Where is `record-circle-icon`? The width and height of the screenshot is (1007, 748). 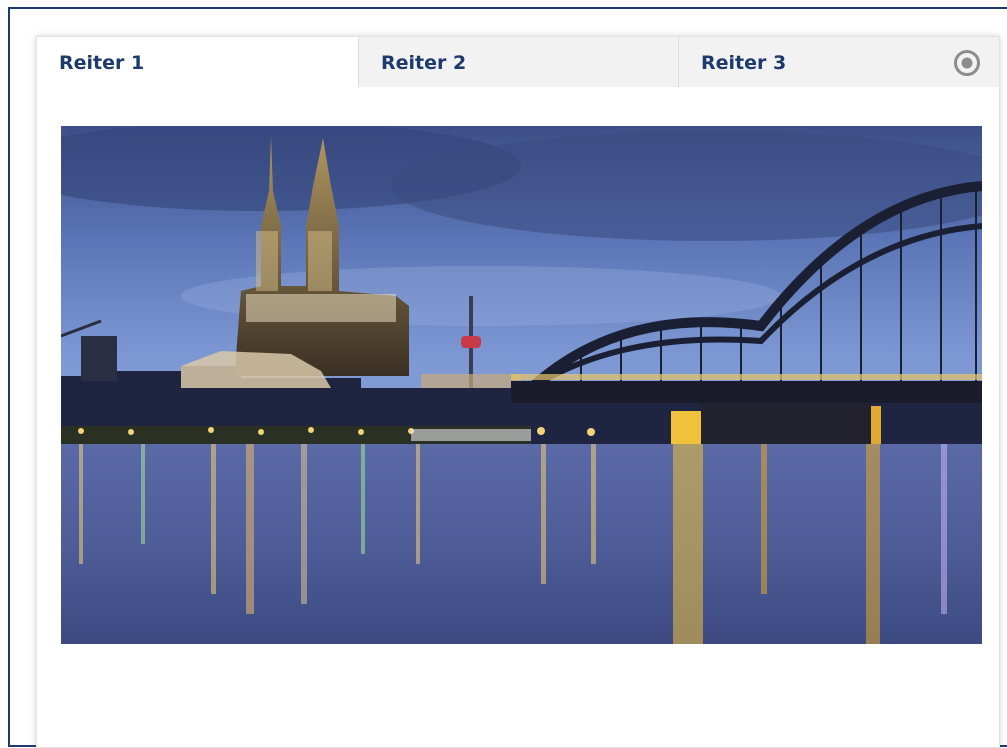 record-circle-icon is located at coordinates (967, 63).